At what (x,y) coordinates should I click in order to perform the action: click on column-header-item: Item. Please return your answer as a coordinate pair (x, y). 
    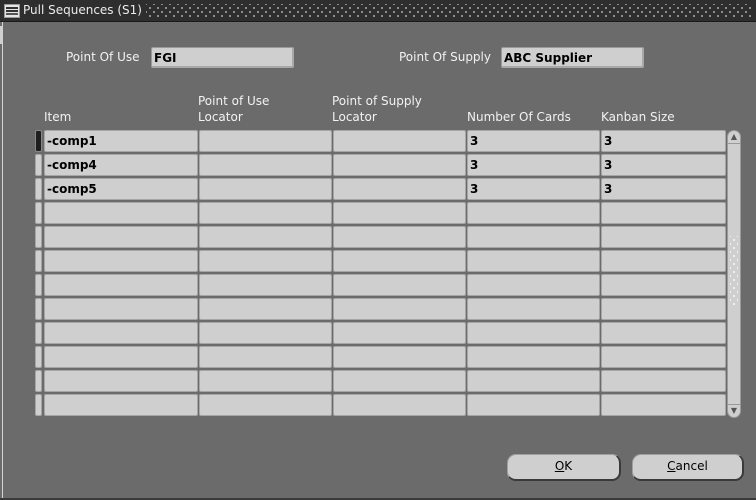
    Looking at the image, I should click on (58, 117).